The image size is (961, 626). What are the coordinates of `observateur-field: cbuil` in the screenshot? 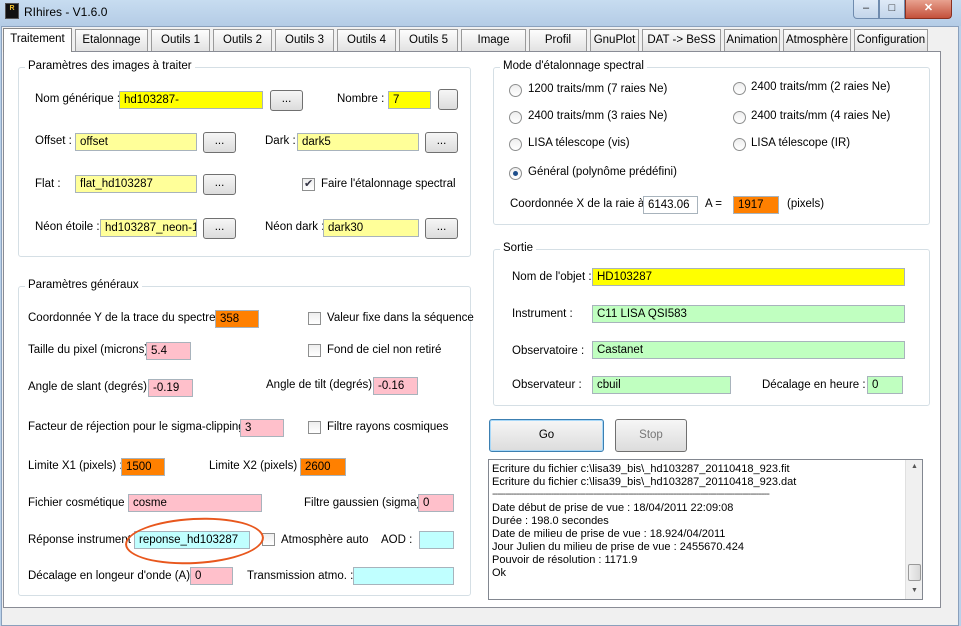 It's located at (661, 385).